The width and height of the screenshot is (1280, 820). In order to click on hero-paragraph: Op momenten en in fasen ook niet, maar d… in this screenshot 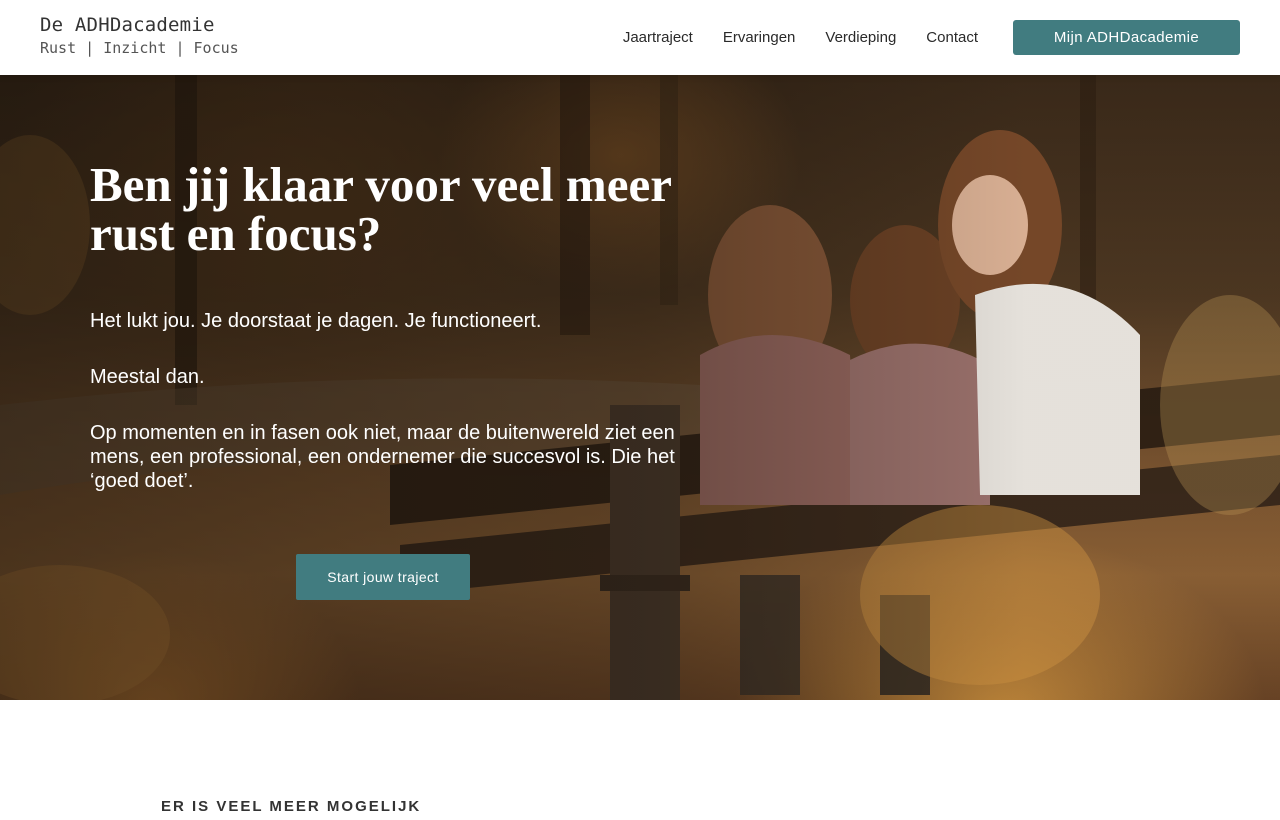, I will do `click(382, 457)`.